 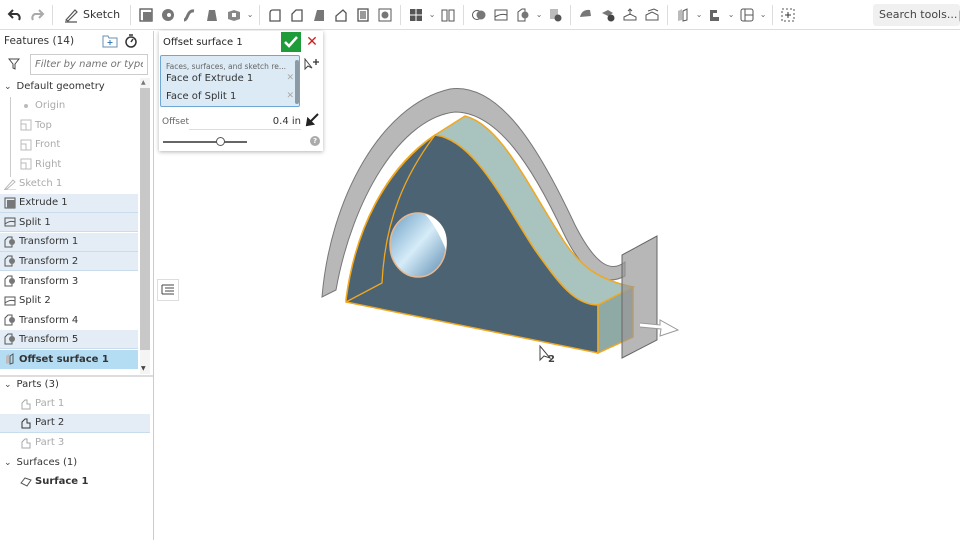 I want to click on offset-value-input: 0.4 in, so click(x=285, y=121).